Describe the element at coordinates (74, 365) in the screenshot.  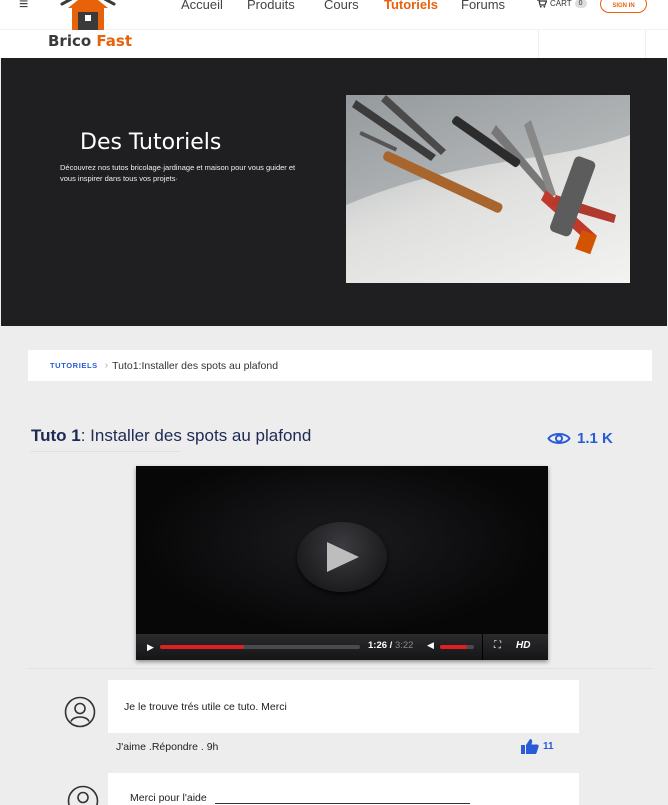
I see `breadcrumb-root-link: TUTORIELS` at that location.